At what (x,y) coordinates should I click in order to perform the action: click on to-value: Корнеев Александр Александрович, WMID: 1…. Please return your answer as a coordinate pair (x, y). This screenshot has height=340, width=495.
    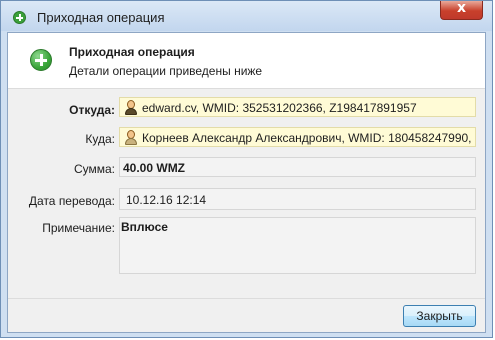
    Looking at the image, I should click on (309, 138).